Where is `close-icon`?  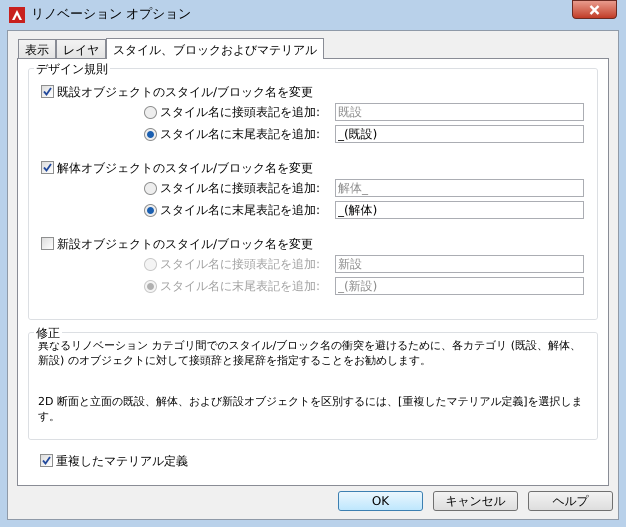
close-icon is located at coordinates (594, 9).